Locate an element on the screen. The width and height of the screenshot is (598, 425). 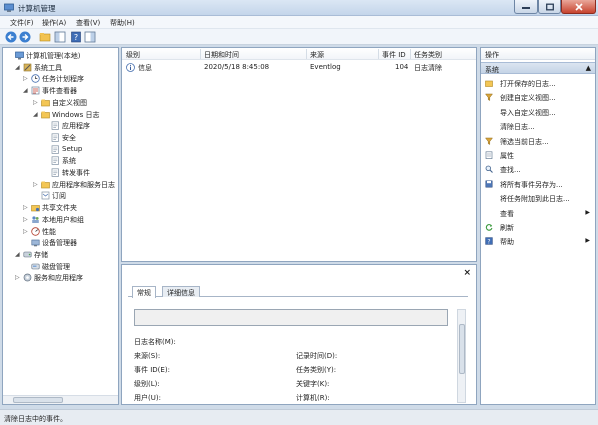
toolbar: ? is located at coordinates (299, 37).